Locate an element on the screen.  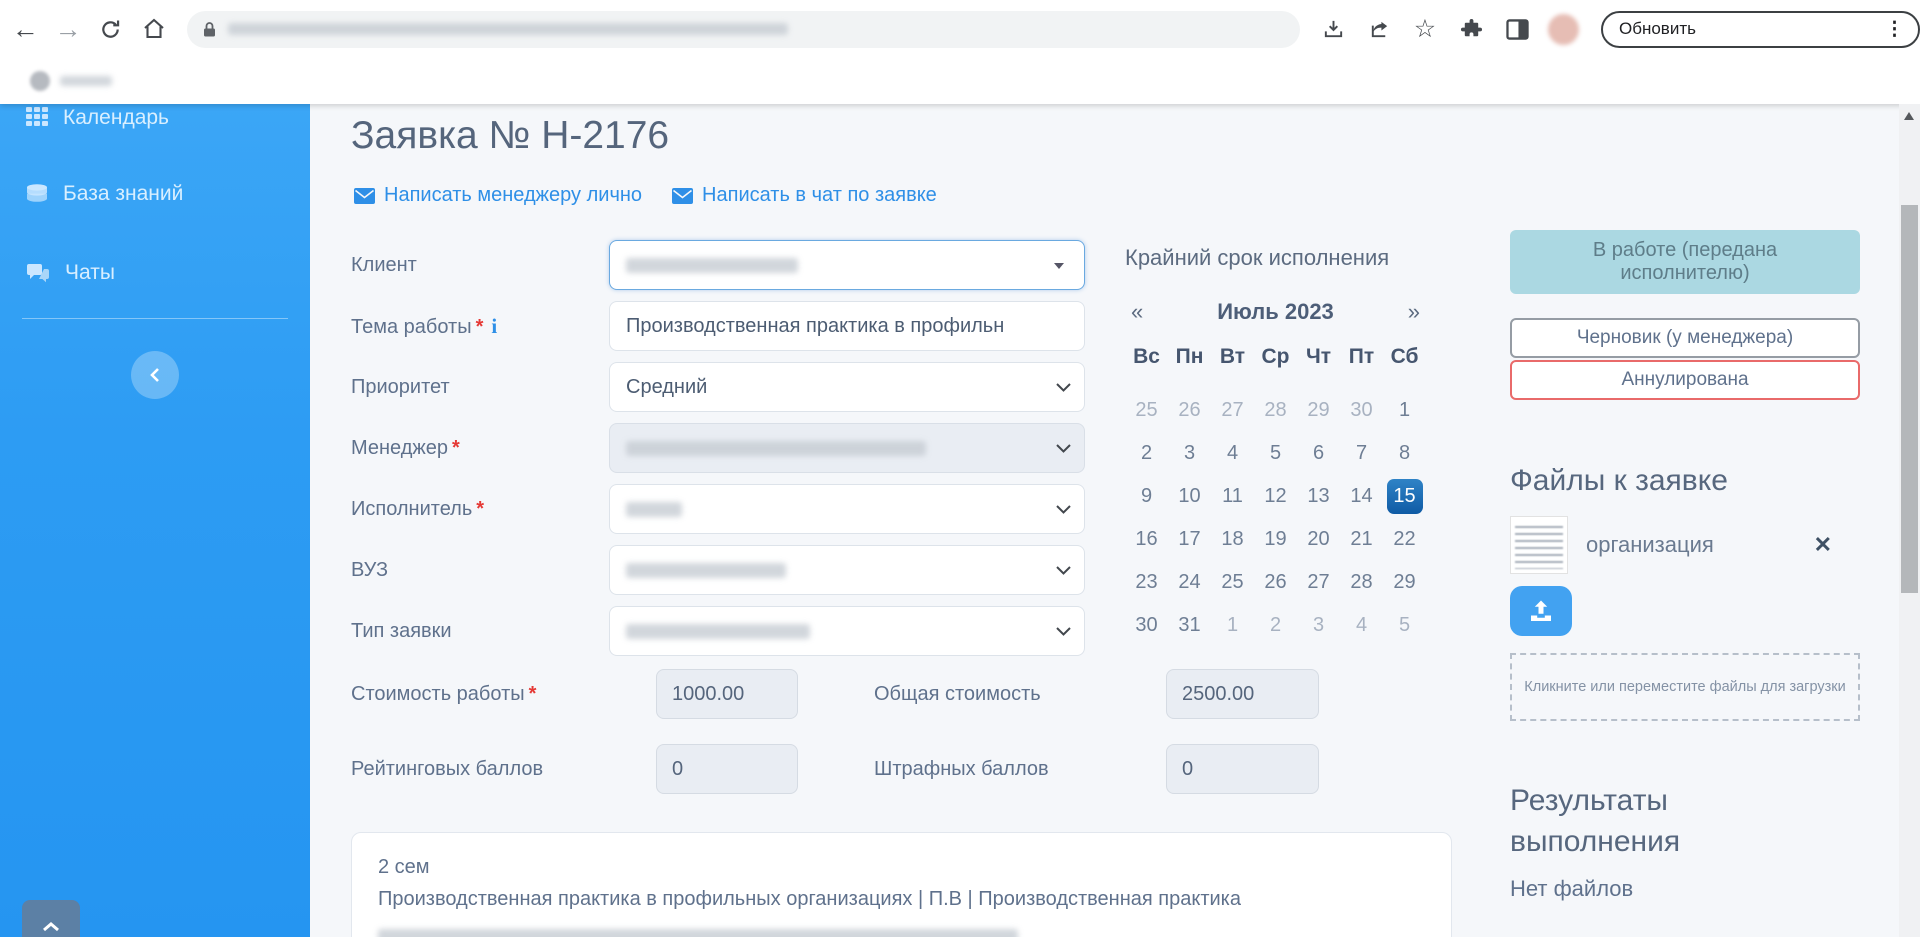
sidebar-item-knowledge-base: База знаний is located at coordinates (104, 194).